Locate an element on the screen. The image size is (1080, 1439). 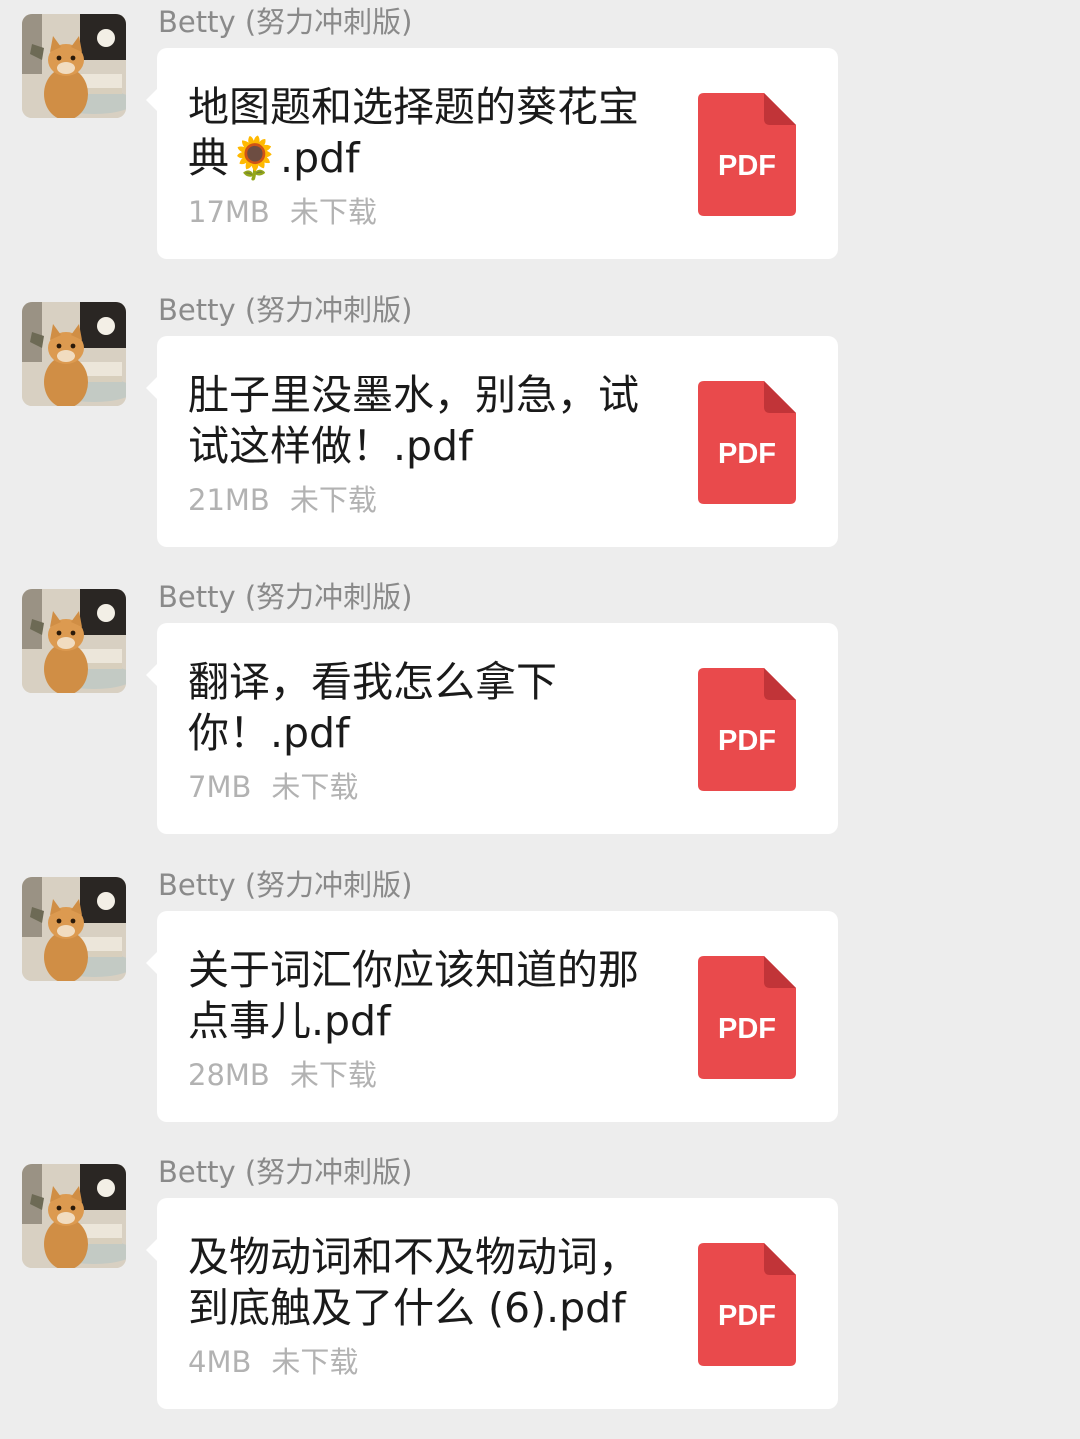
file-name: 及物动词和不及物动词，到底触及了什么 (6).pdf is located at coordinates (413, 1282).